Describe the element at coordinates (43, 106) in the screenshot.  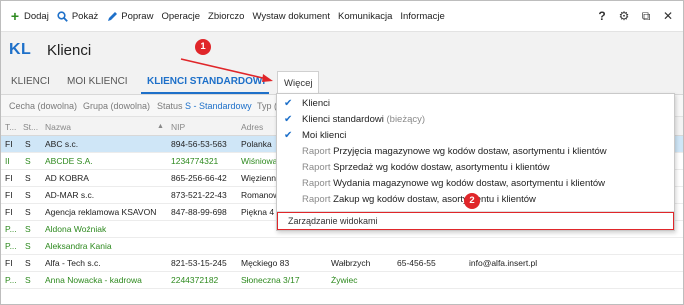
I see `filter-feature: Cecha (dowolna)` at that location.